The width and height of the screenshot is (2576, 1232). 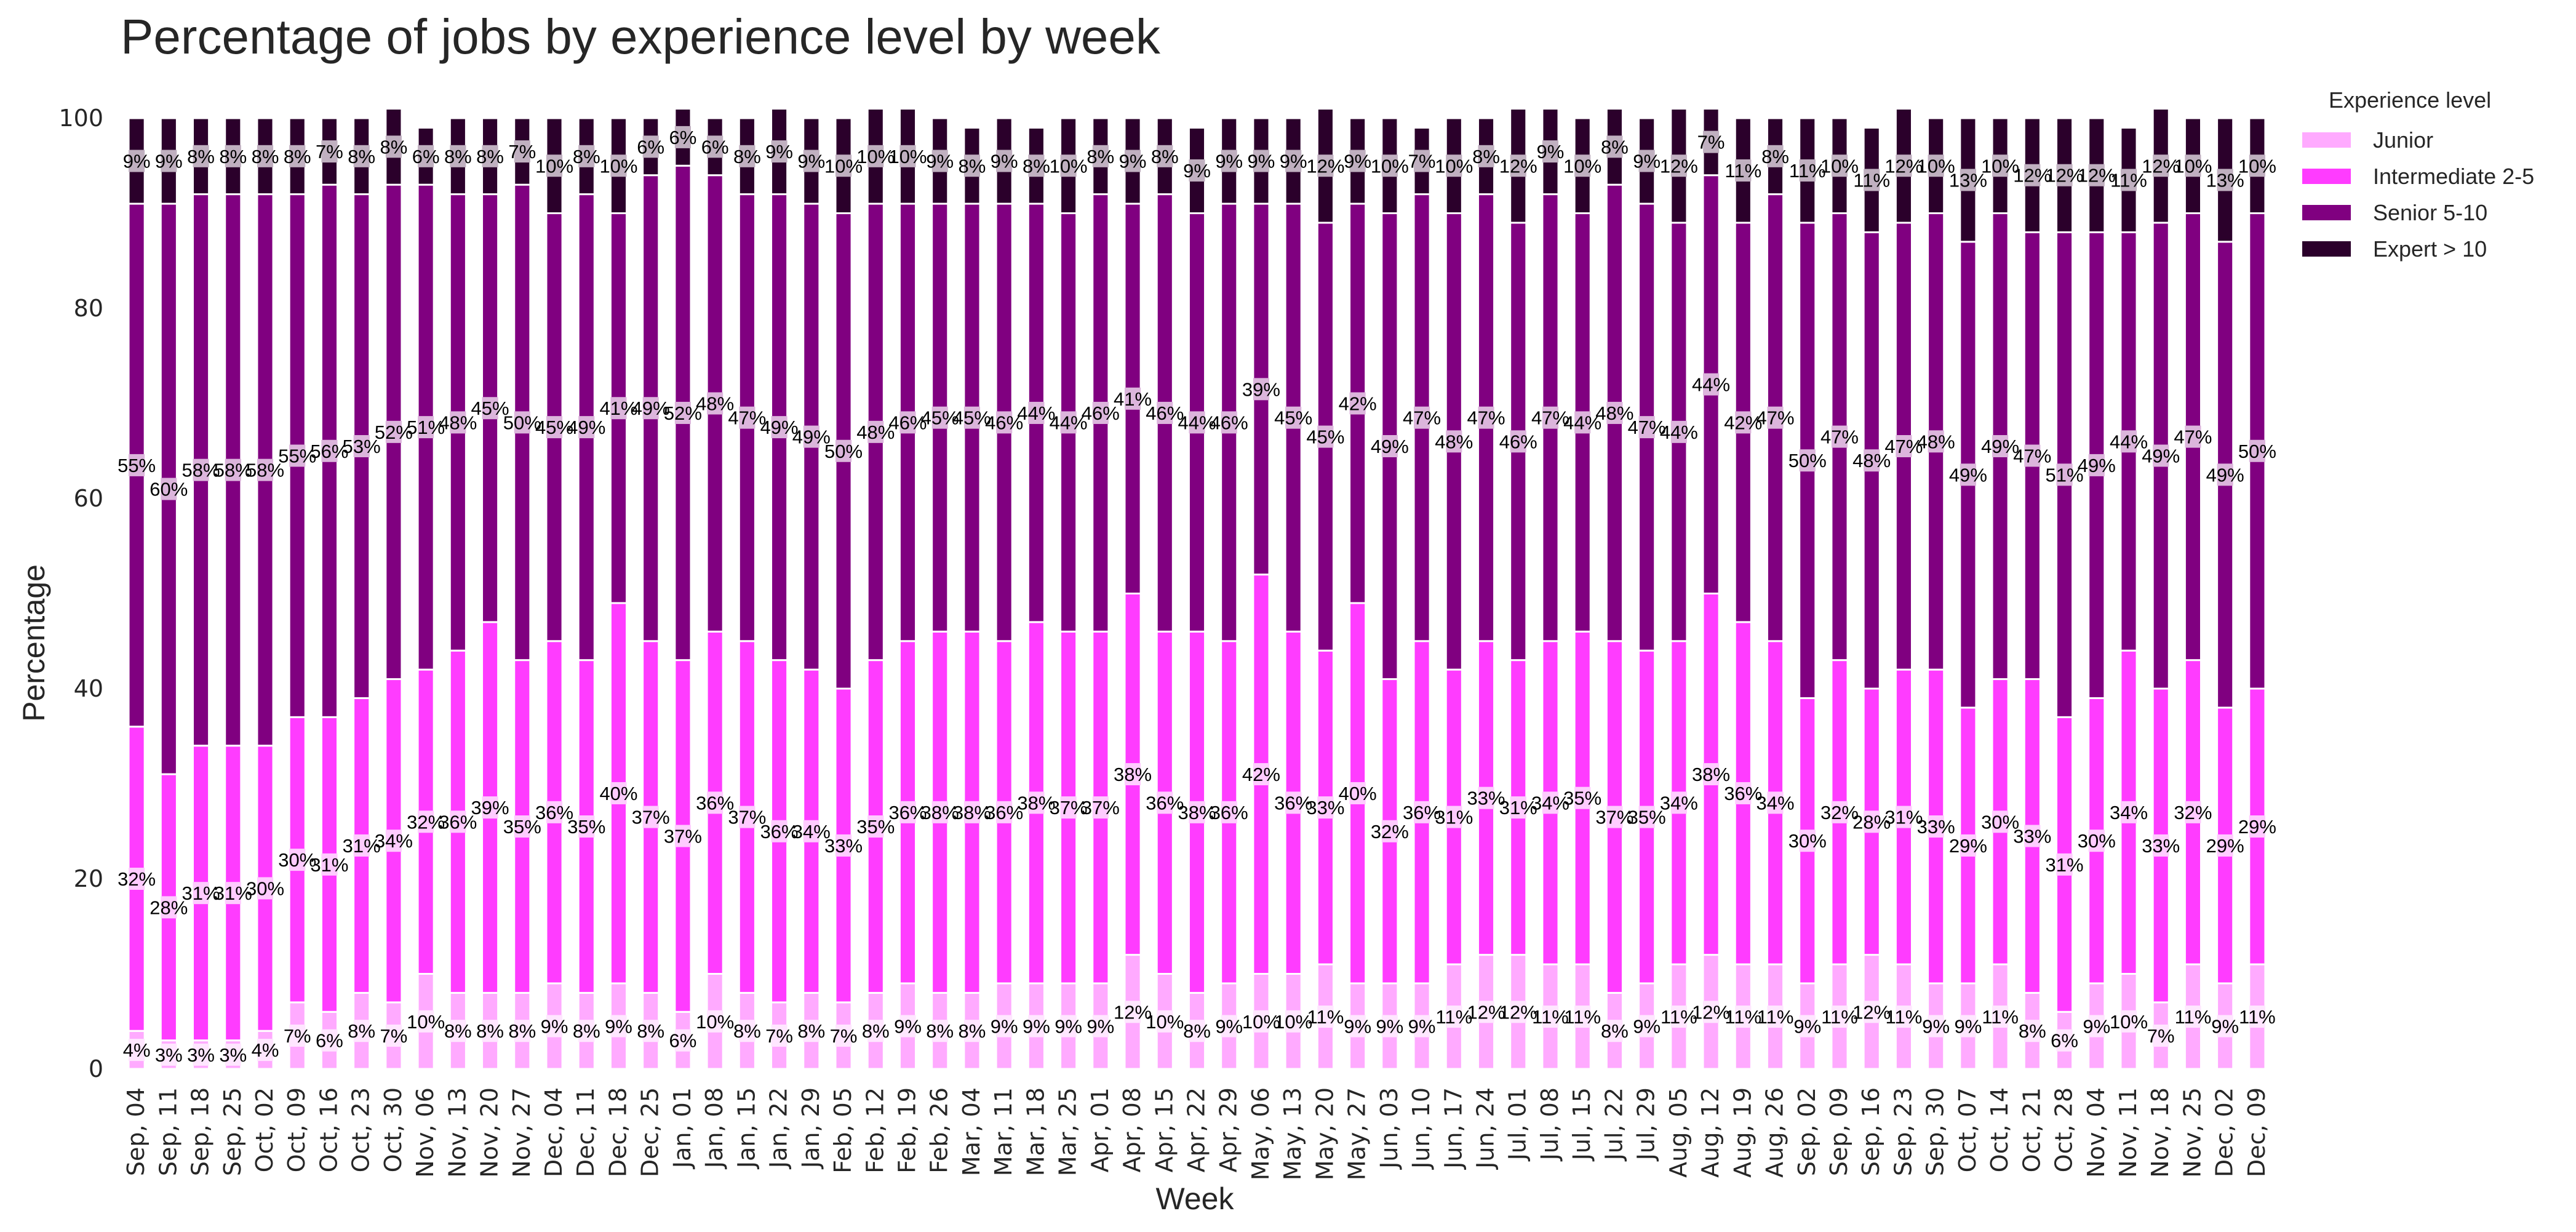 I want to click on x-tick-label: Oct, 30, so click(x=394, y=1129).